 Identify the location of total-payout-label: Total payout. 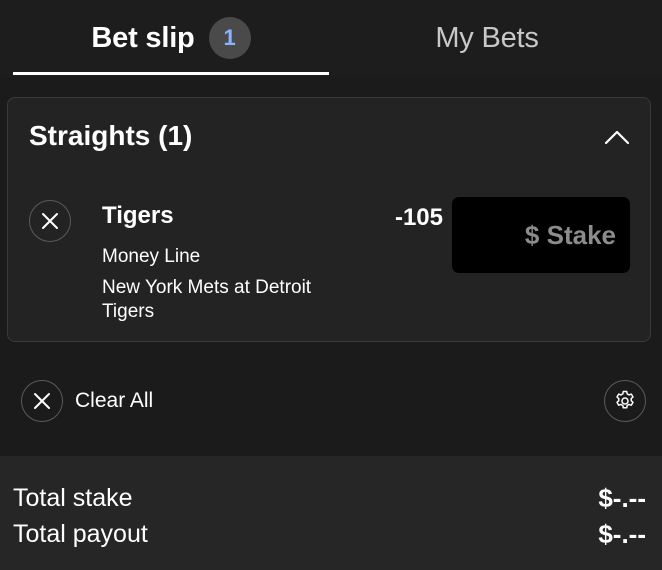
(80, 533).